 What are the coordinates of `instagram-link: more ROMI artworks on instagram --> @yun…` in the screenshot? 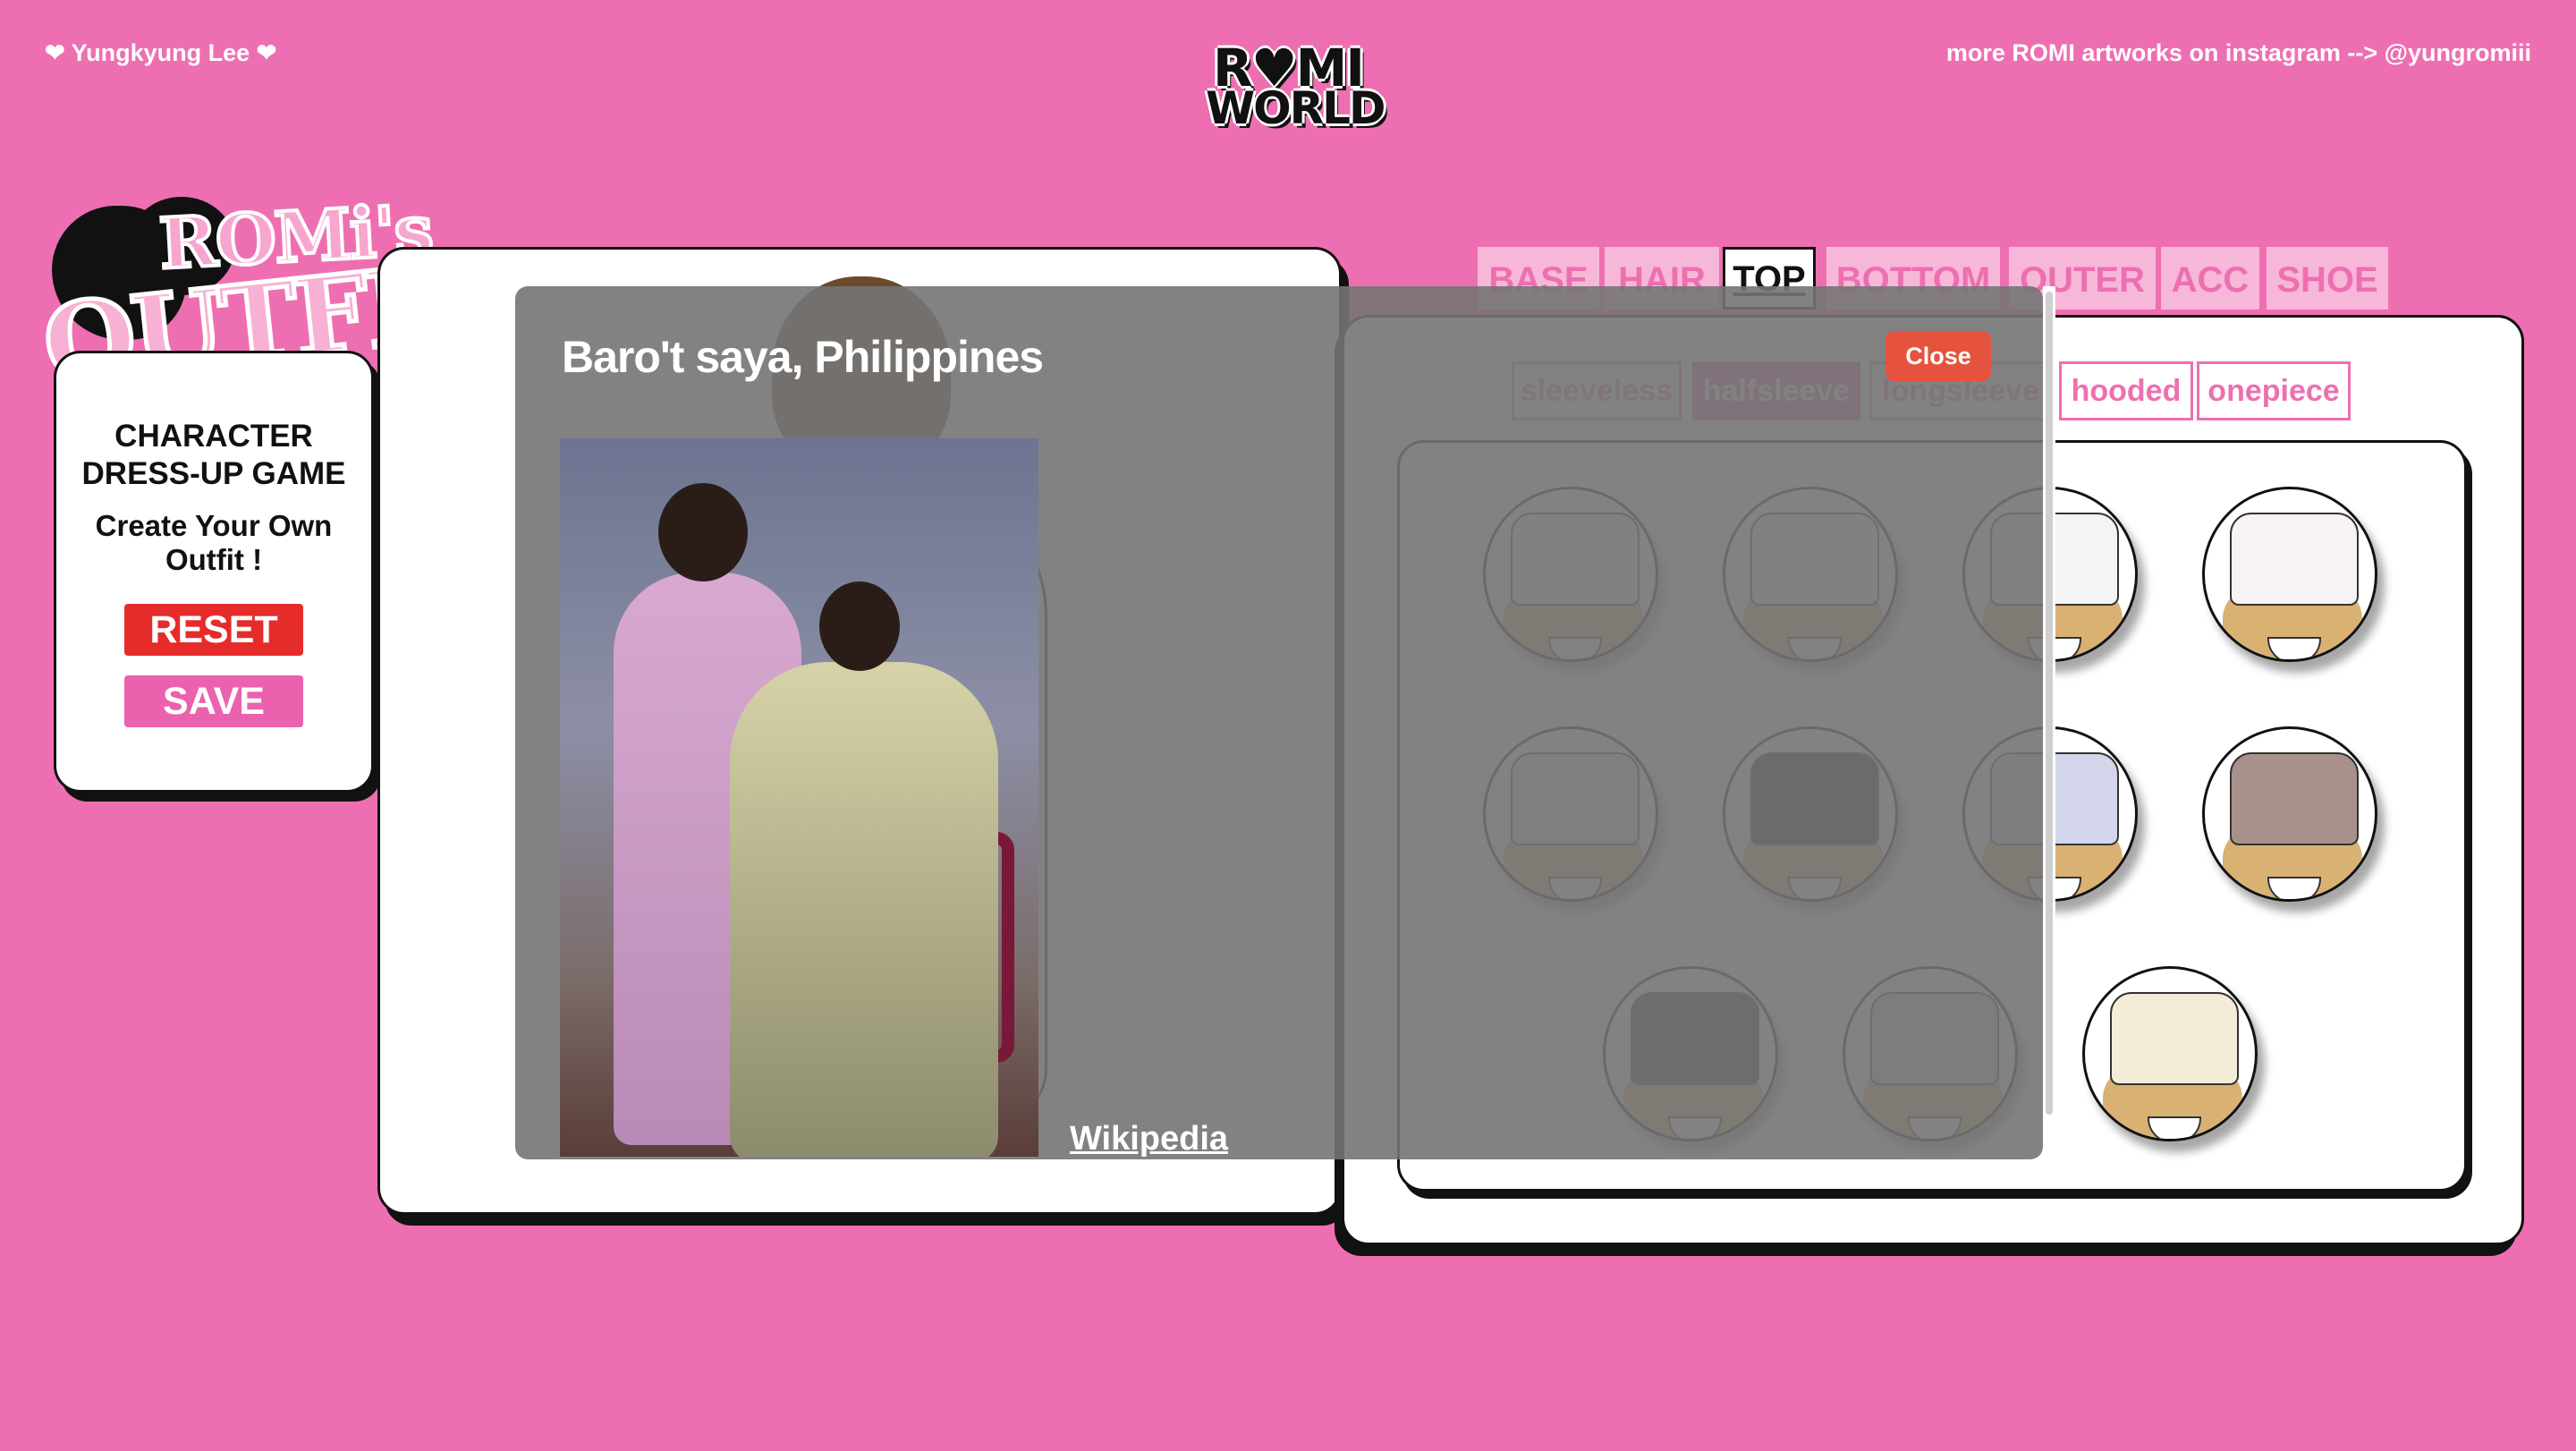 It's located at (2238, 53).